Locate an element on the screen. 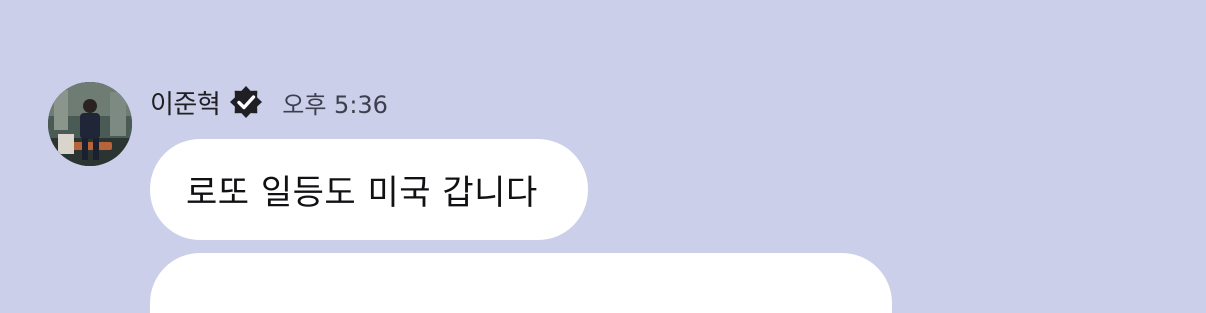 The height and width of the screenshot is (313, 1206). avatar-image is located at coordinates (90, 124).